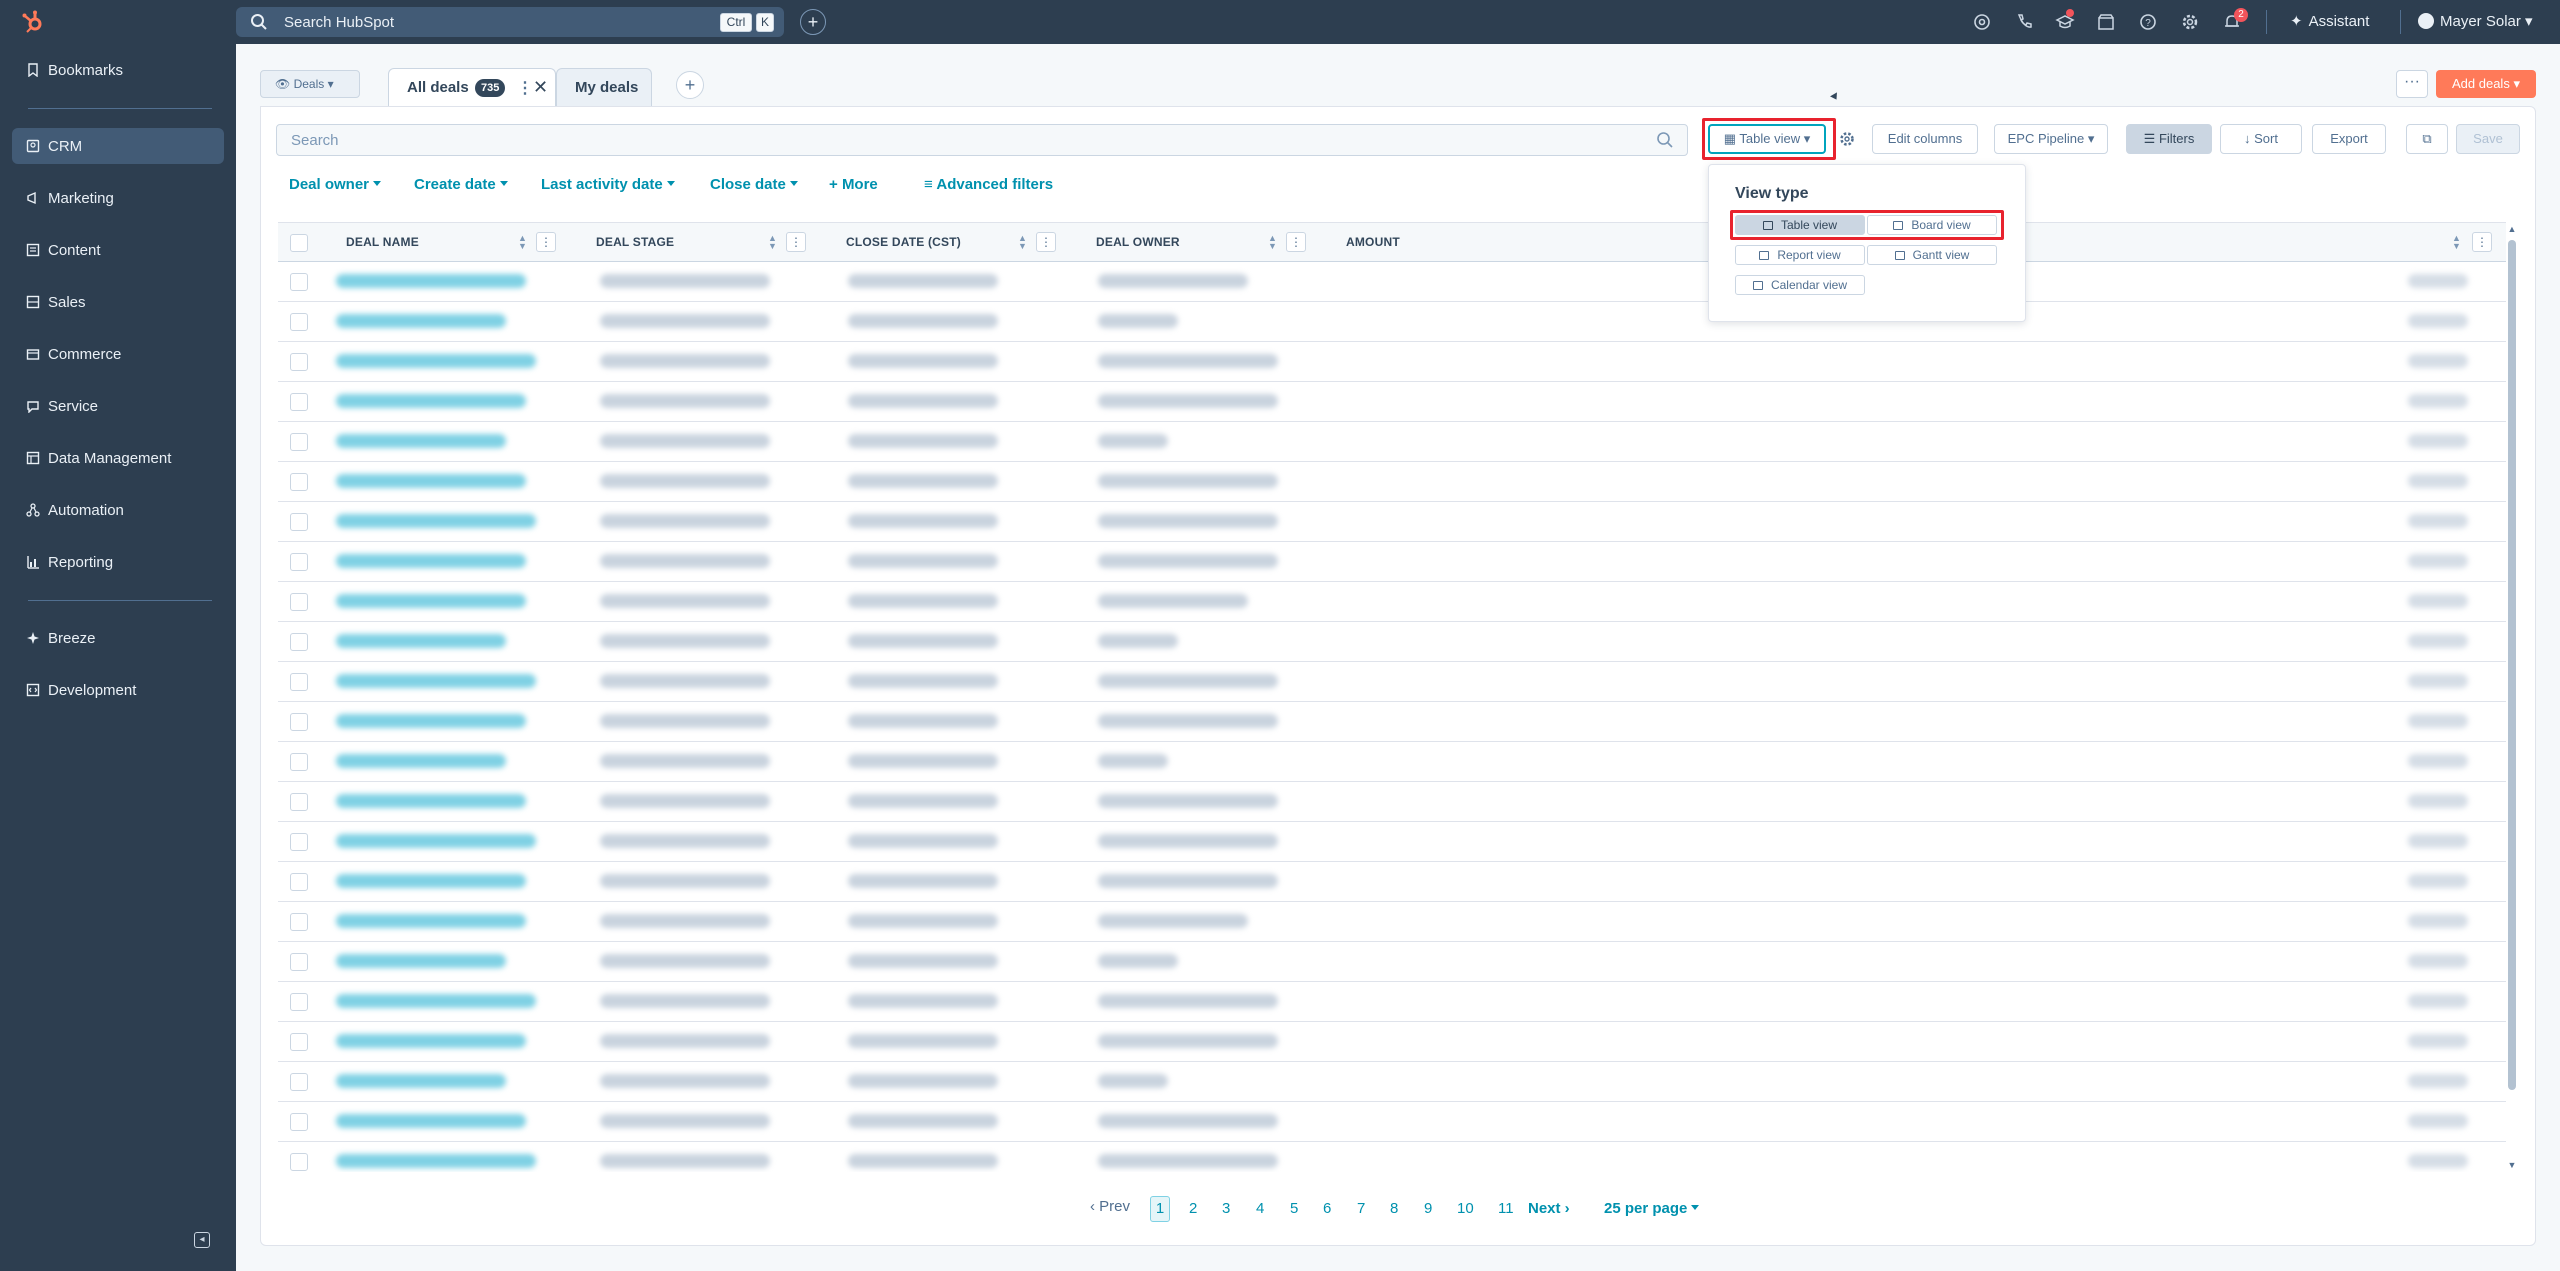 The width and height of the screenshot is (2560, 1271). Describe the element at coordinates (525, 88) in the screenshot. I see `tab-options-icon: ⋮` at that location.